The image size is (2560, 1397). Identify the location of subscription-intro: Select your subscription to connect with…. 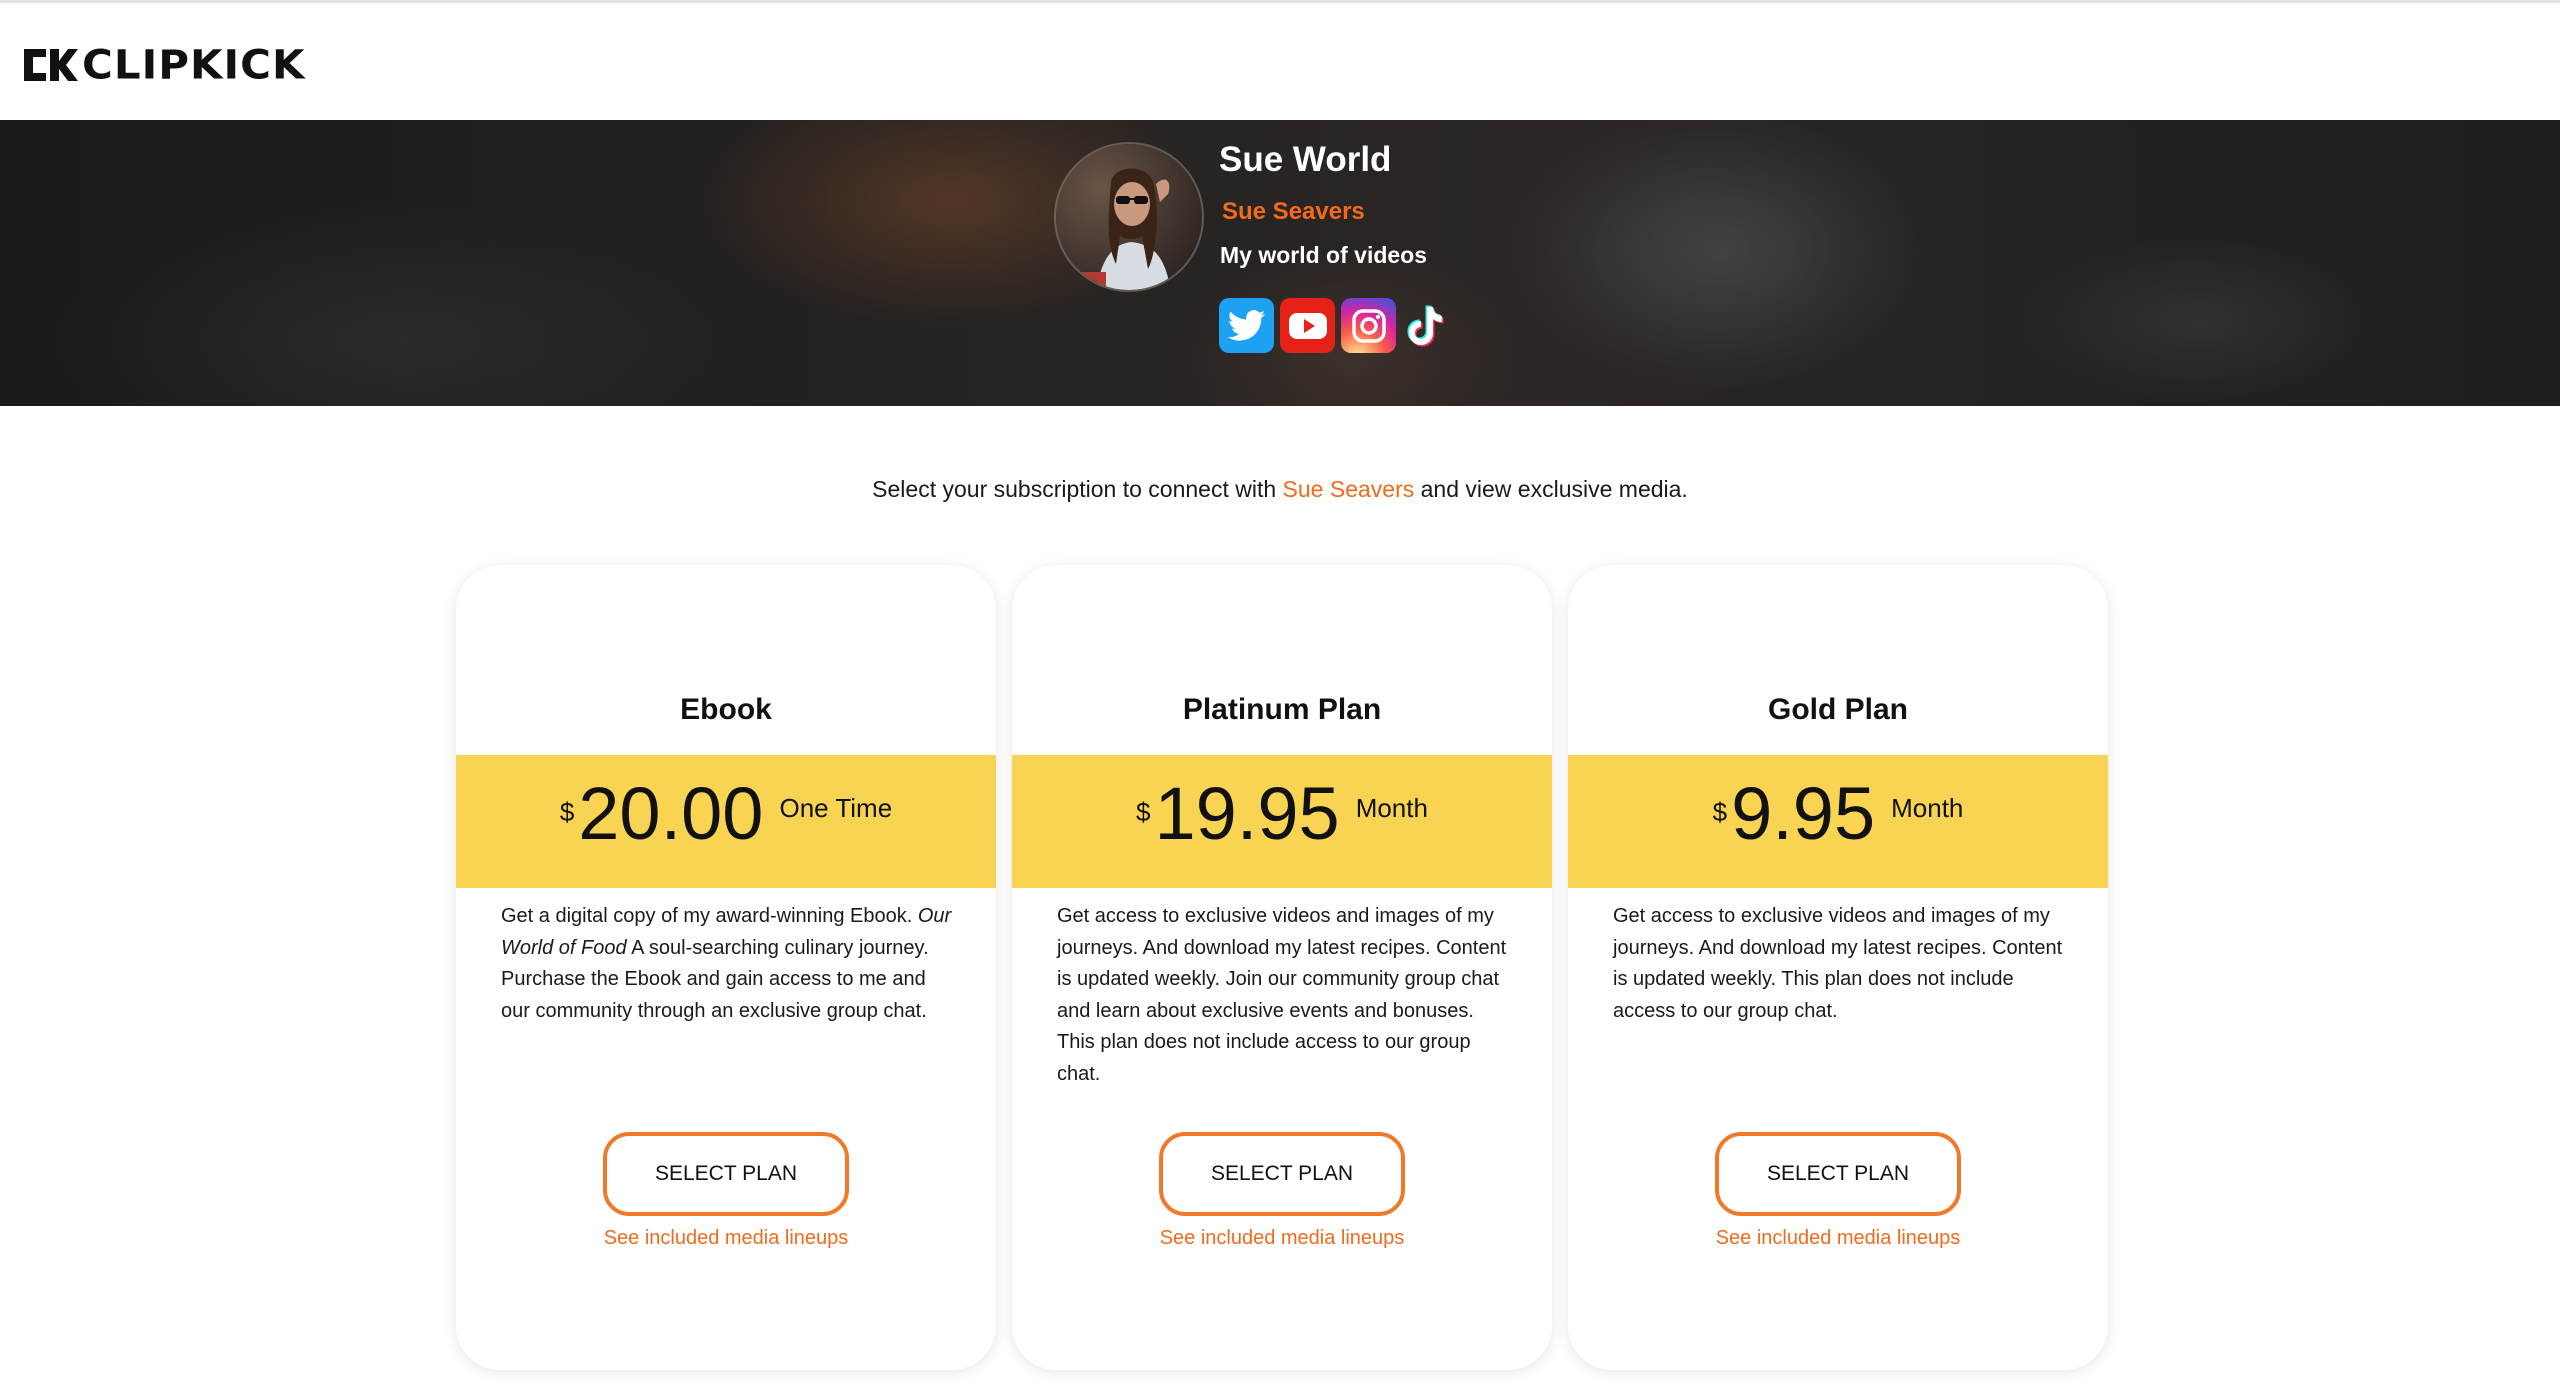
(1280, 489).